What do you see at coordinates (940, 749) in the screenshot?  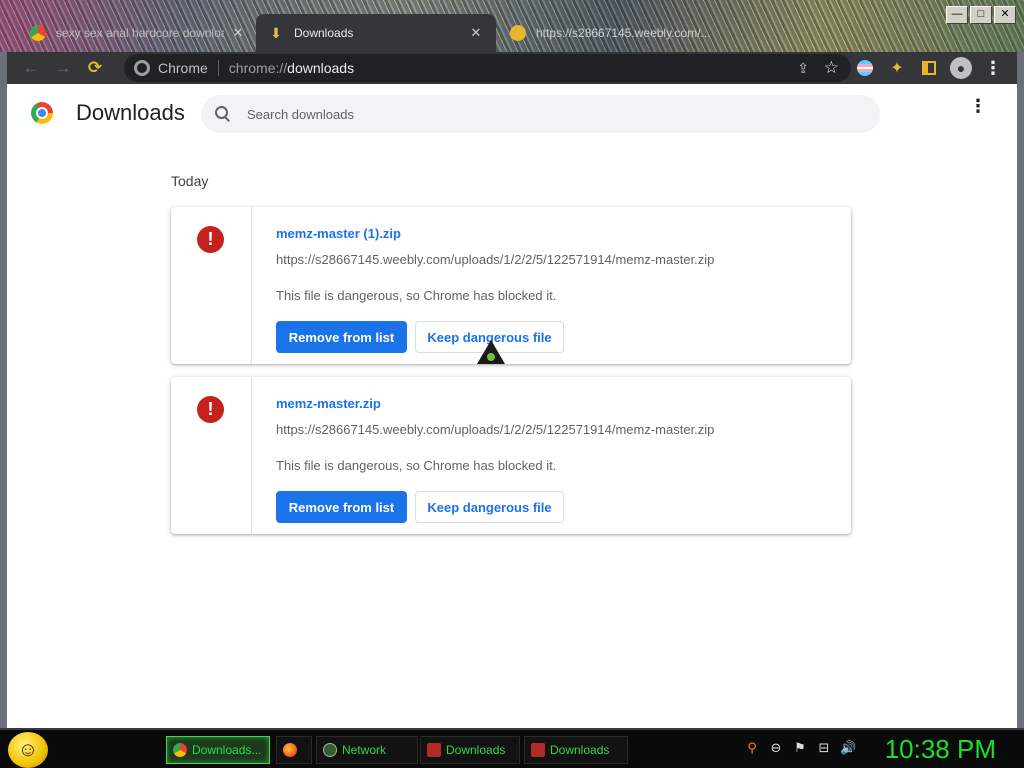 I see `taskbar-clock: 10:38 PM` at bounding box center [940, 749].